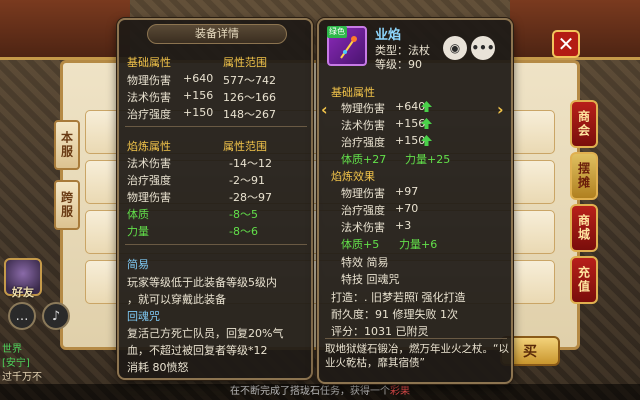  I want to click on eye-icon: ◉, so click(455, 48).